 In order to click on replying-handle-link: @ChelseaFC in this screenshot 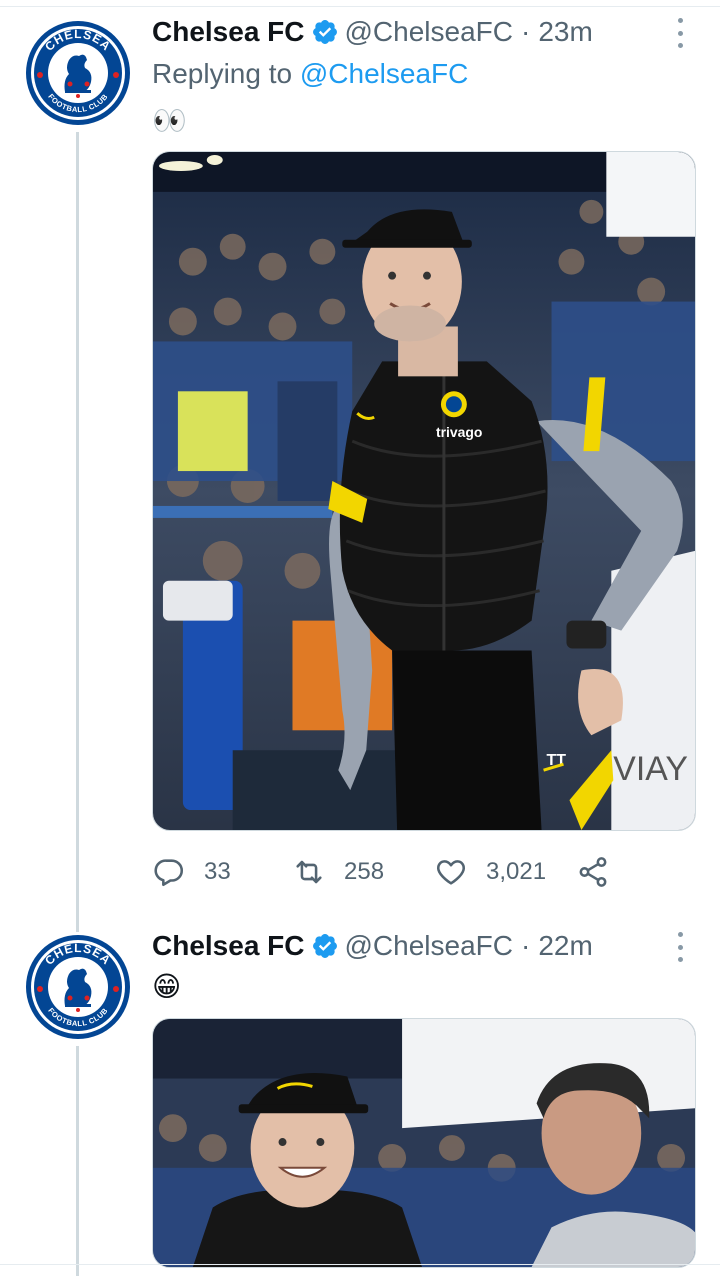, I will do `click(384, 73)`.